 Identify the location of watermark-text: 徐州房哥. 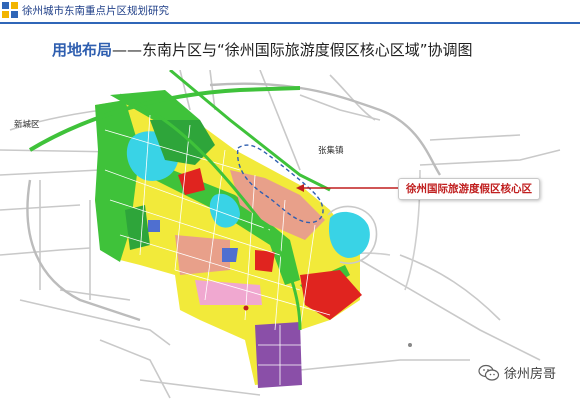
(530, 374).